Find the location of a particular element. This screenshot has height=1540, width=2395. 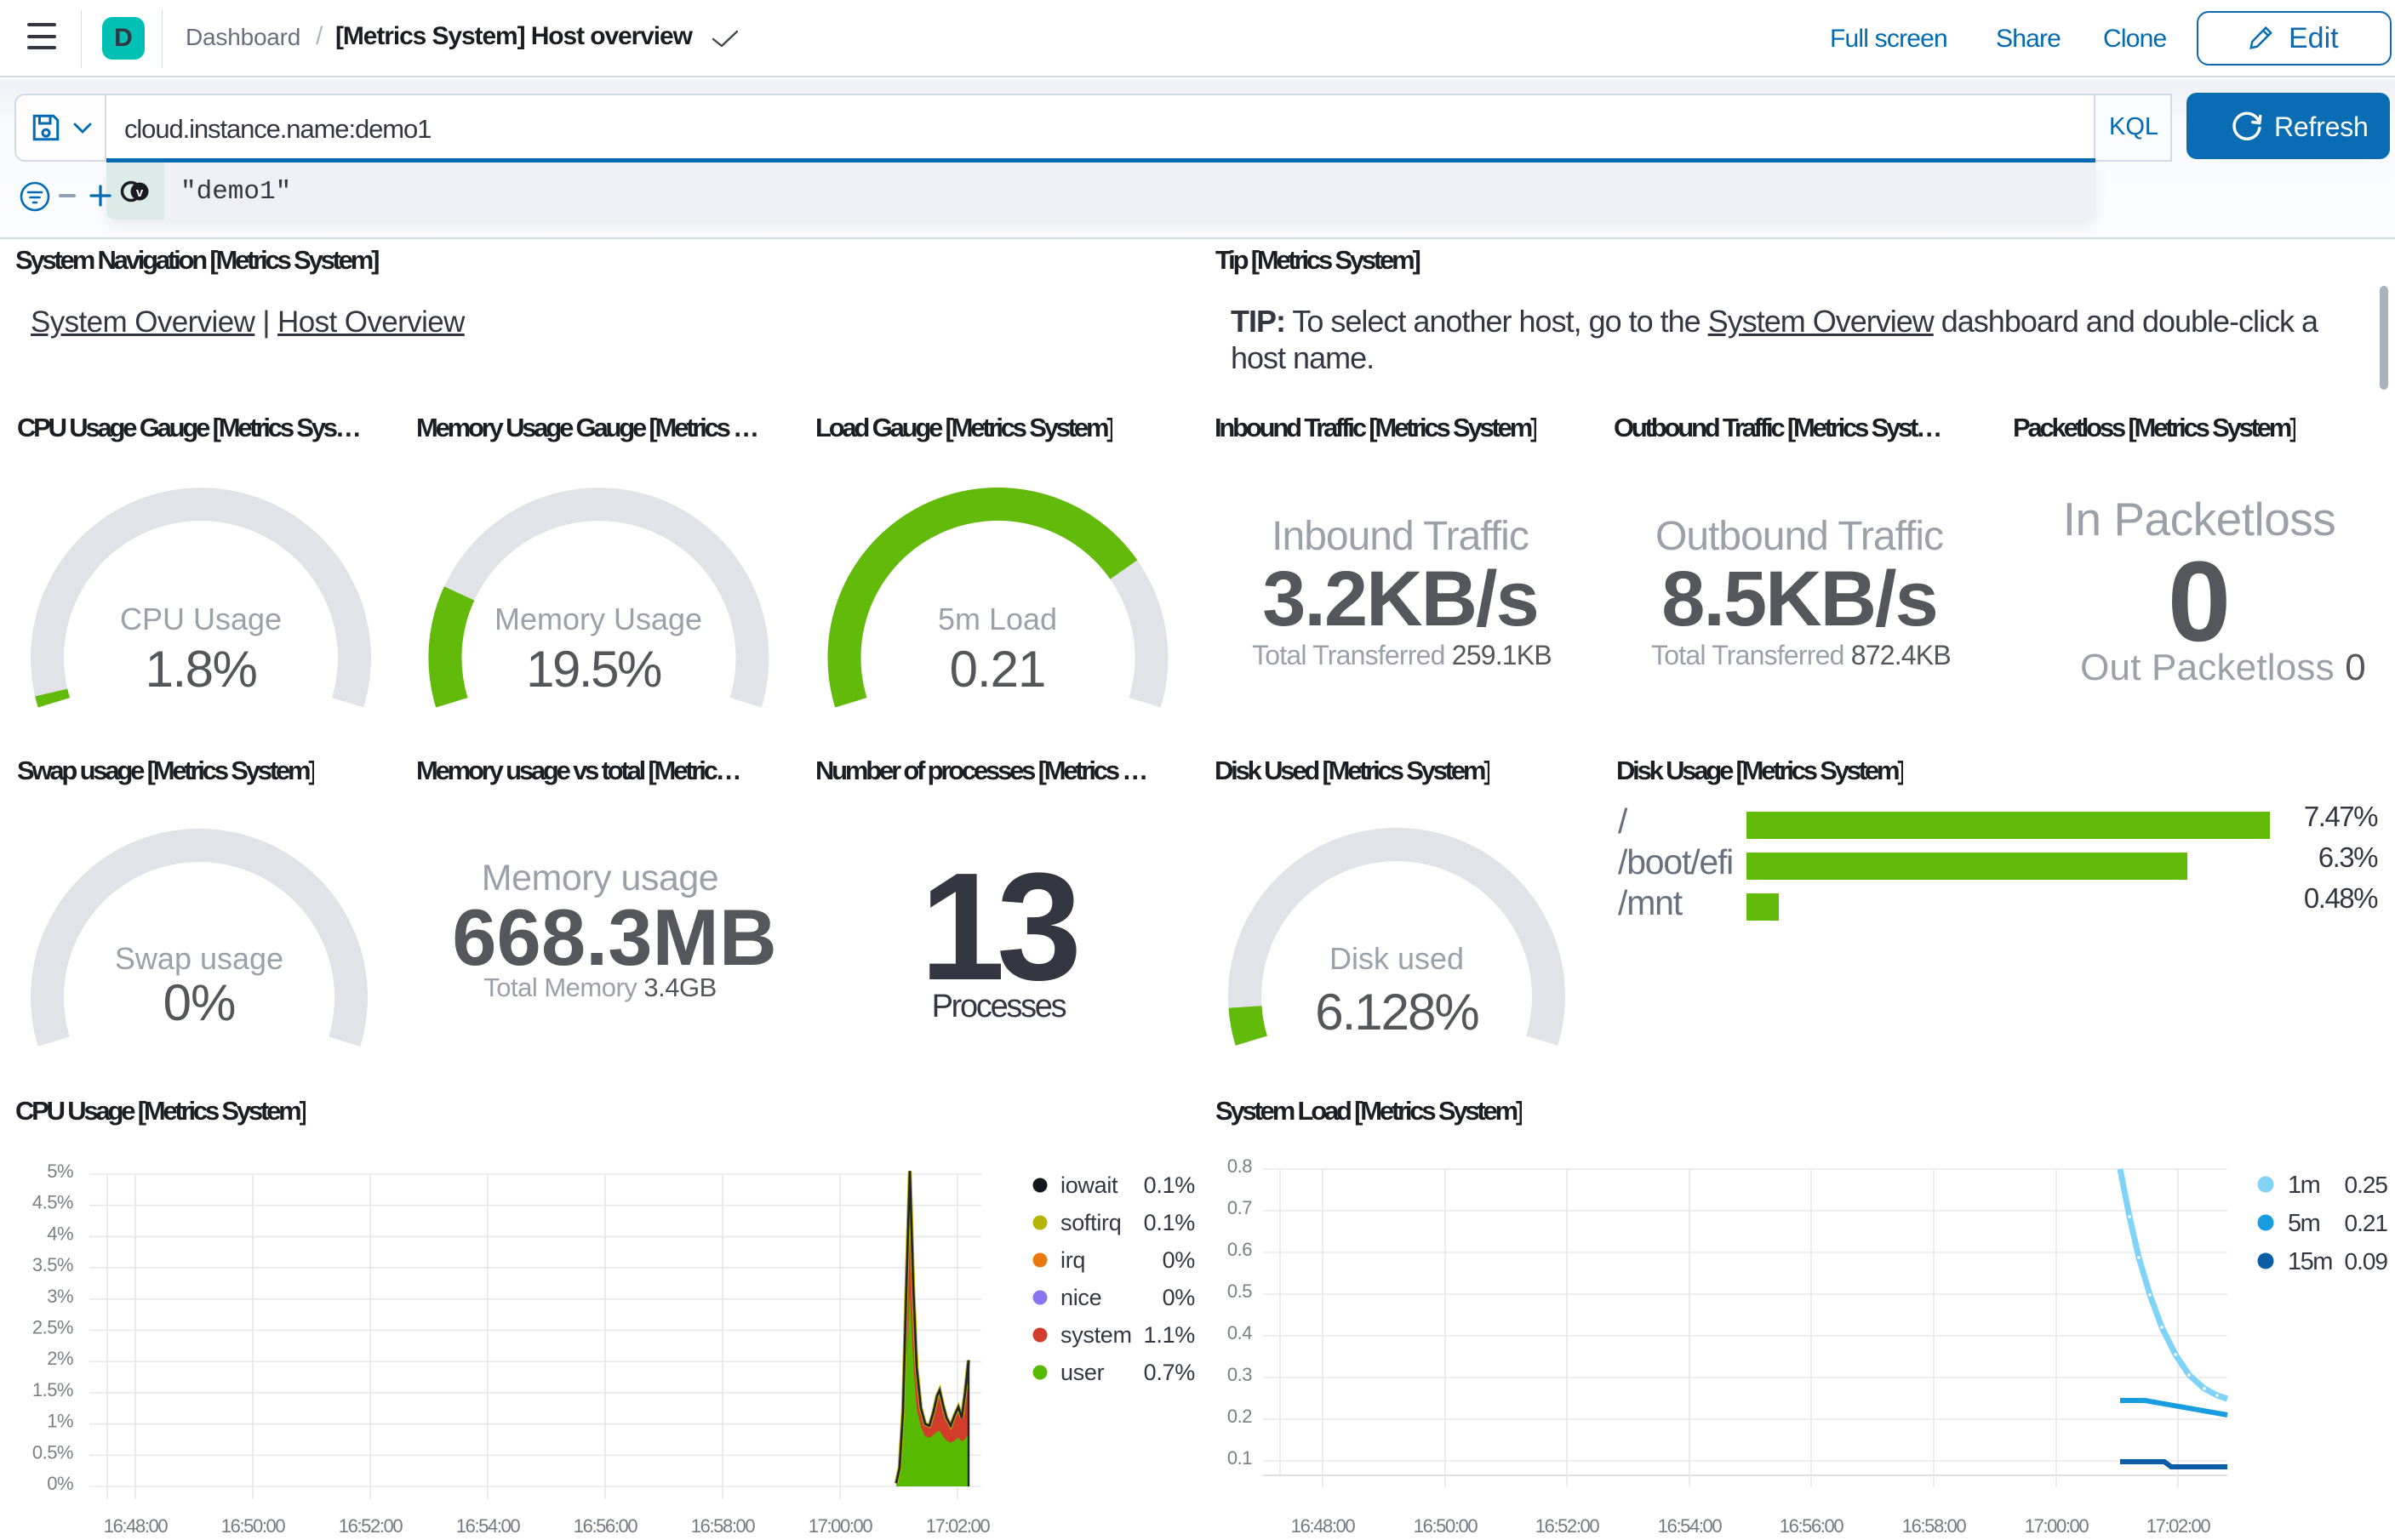

svg-text: iowait is located at coordinates (1089, 1185).